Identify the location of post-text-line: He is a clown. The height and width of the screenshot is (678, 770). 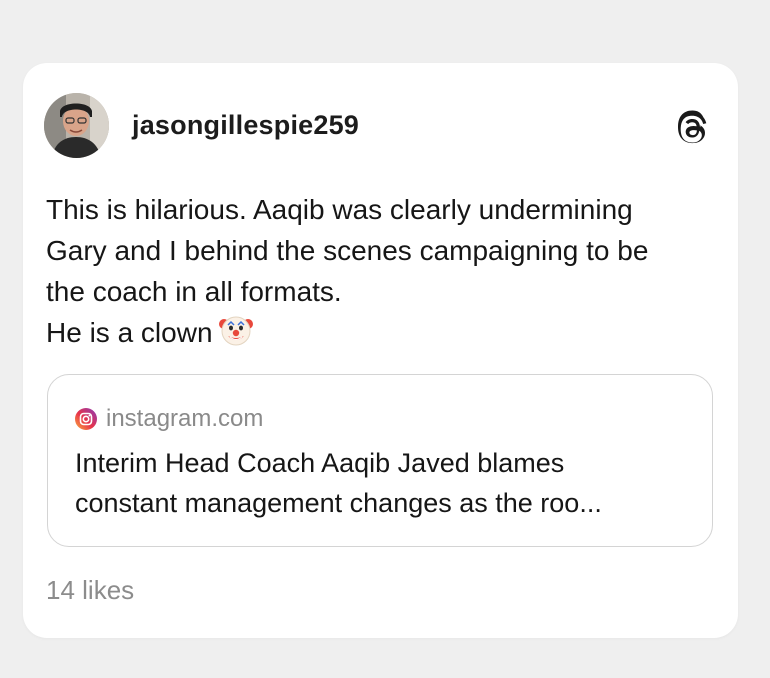
(129, 332).